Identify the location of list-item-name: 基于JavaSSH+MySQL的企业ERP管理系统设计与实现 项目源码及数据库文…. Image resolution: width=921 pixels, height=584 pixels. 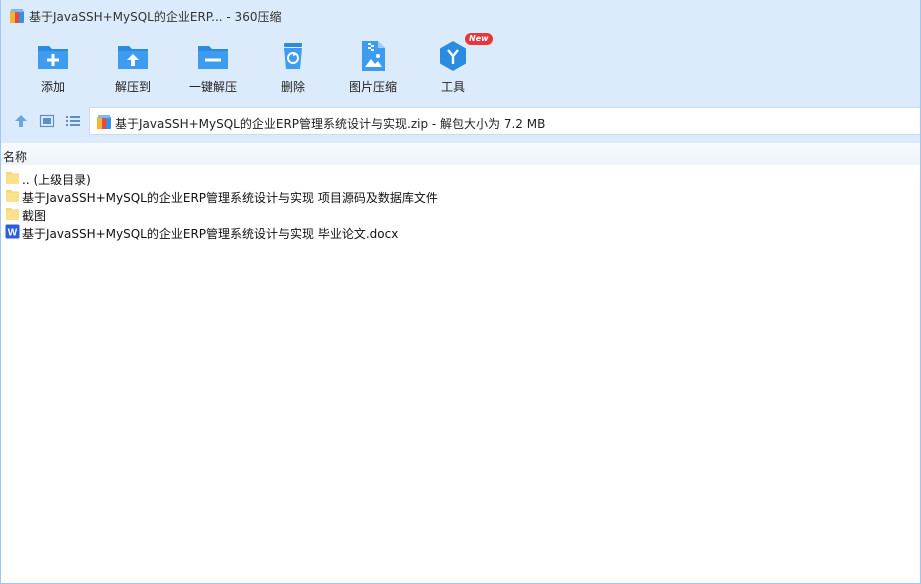
(230, 198).